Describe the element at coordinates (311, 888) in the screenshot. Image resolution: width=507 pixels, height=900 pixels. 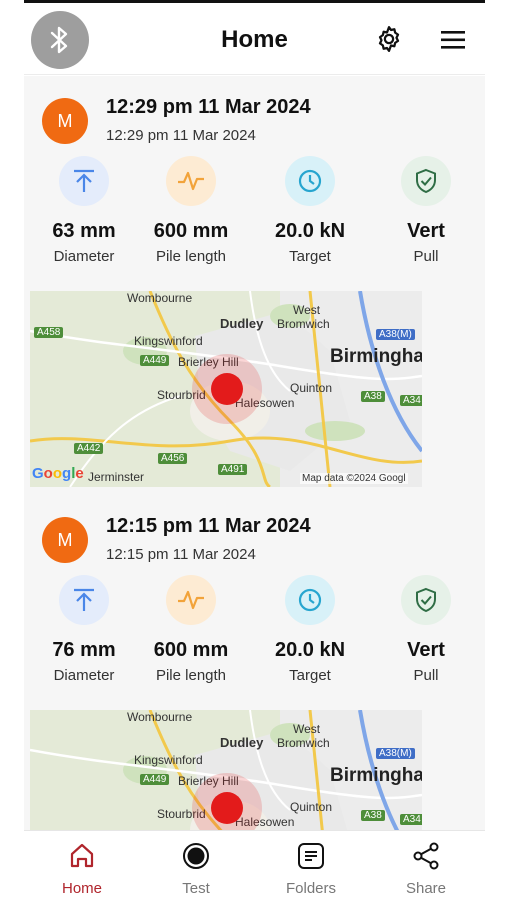
I see `nav-label: Folders` at that location.